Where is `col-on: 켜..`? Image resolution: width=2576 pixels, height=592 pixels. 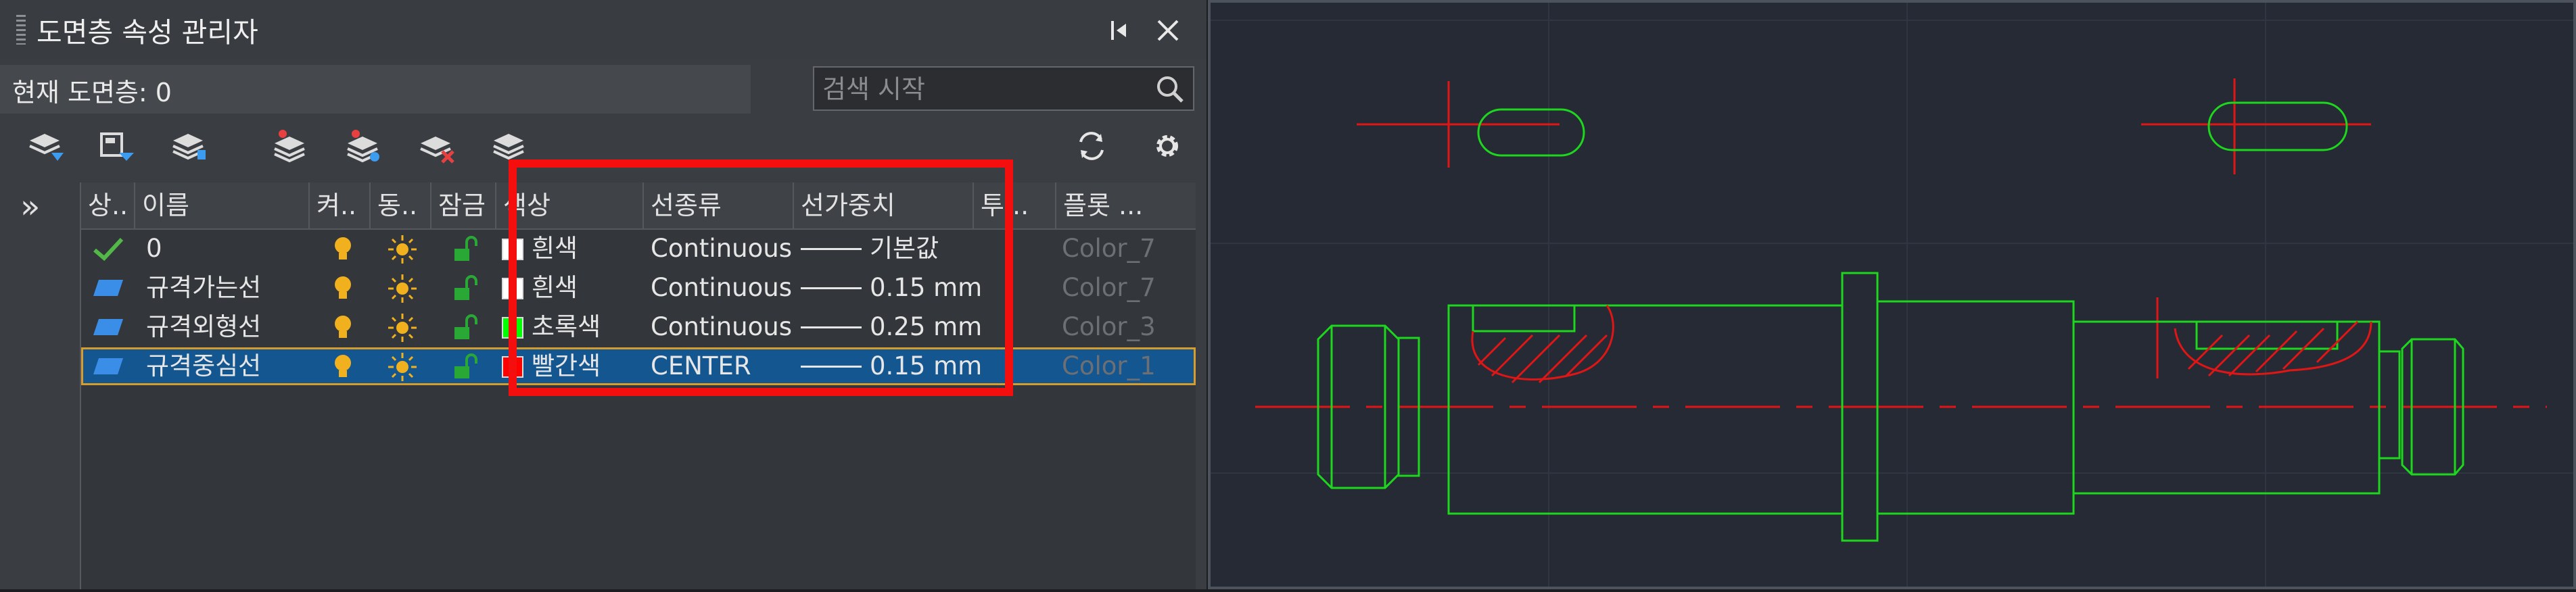
col-on: 켜.. is located at coordinates (340, 205).